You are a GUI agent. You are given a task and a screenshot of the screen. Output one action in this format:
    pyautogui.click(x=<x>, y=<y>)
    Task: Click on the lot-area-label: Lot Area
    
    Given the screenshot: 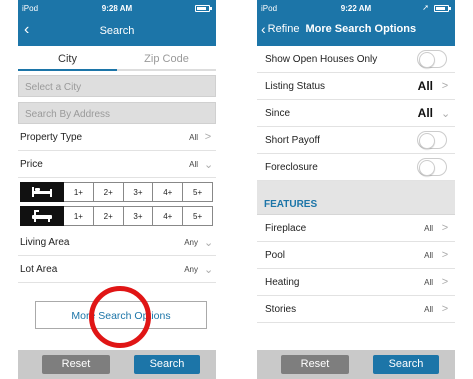 What is the action you would take?
    pyautogui.click(x=39, y=269)
    